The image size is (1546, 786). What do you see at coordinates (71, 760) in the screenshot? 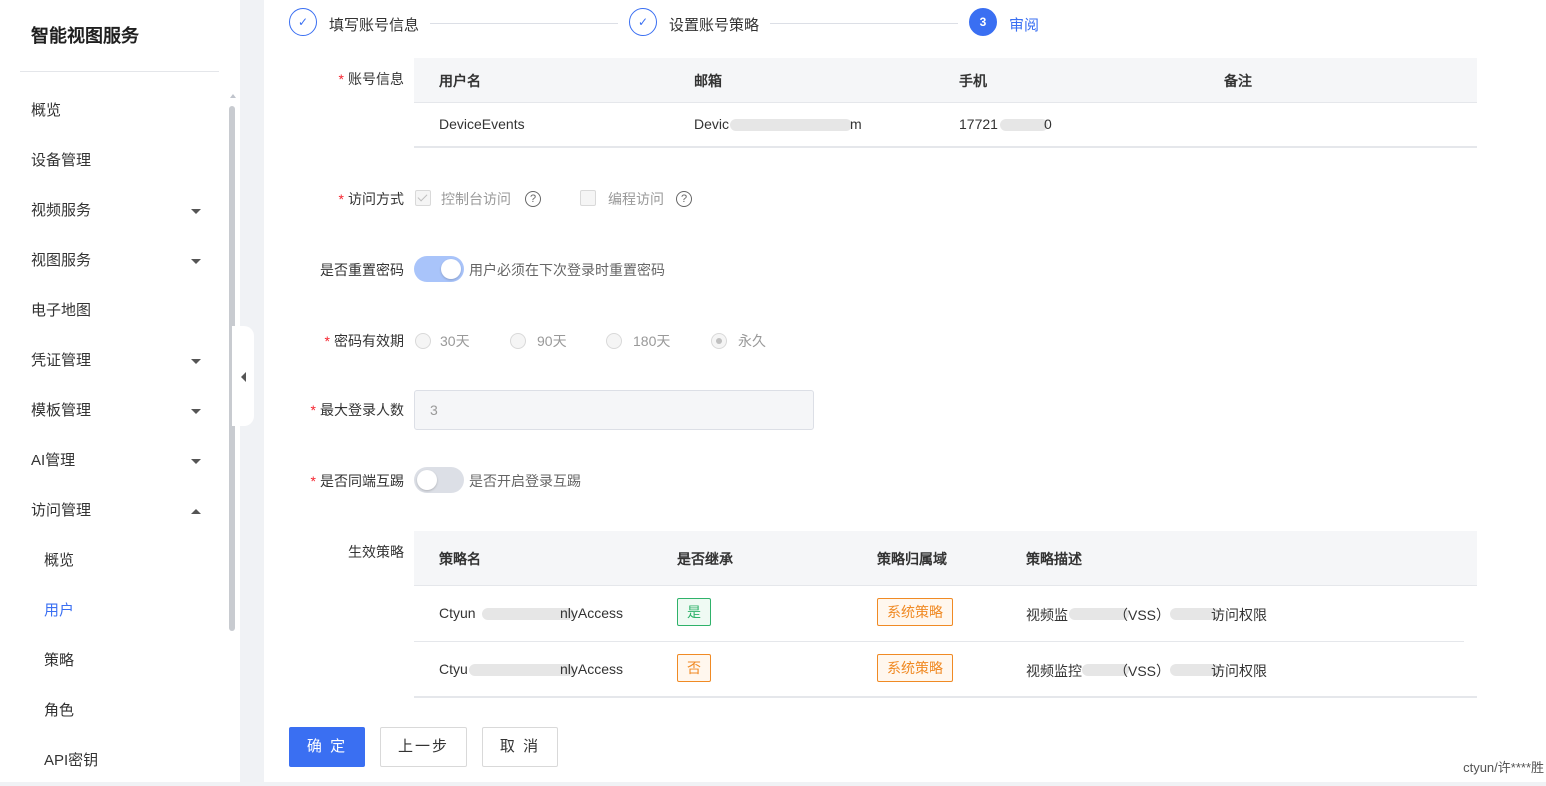
I see `sidebar-item-label: API密钥` at bounding box center [71, 760].